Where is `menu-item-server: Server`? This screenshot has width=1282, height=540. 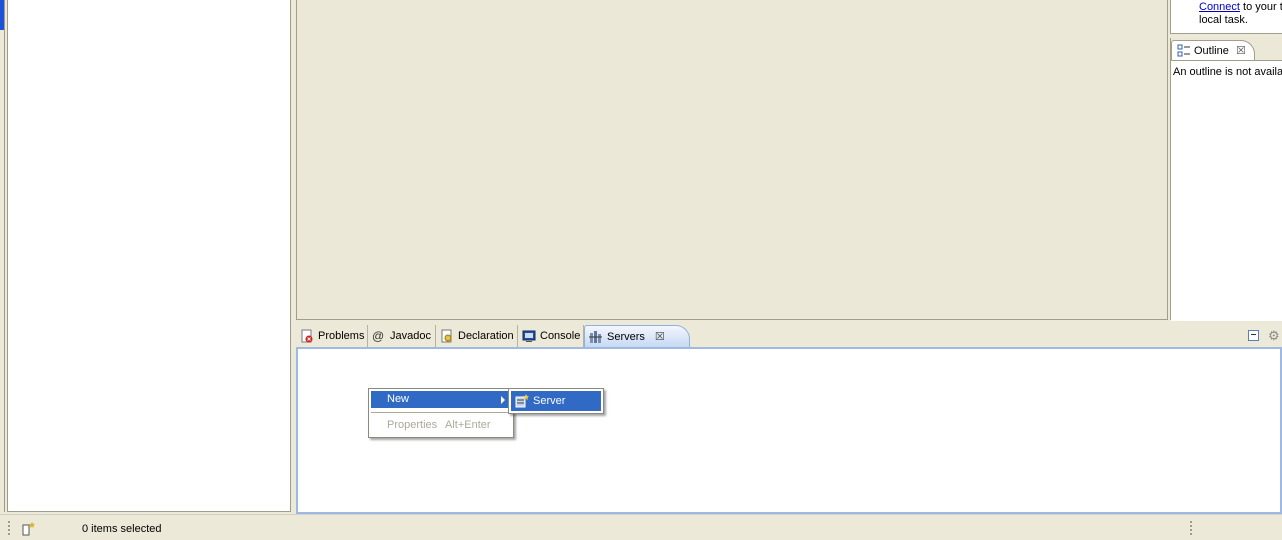 menu-item-server: Server is located at coordinates (556, 401).